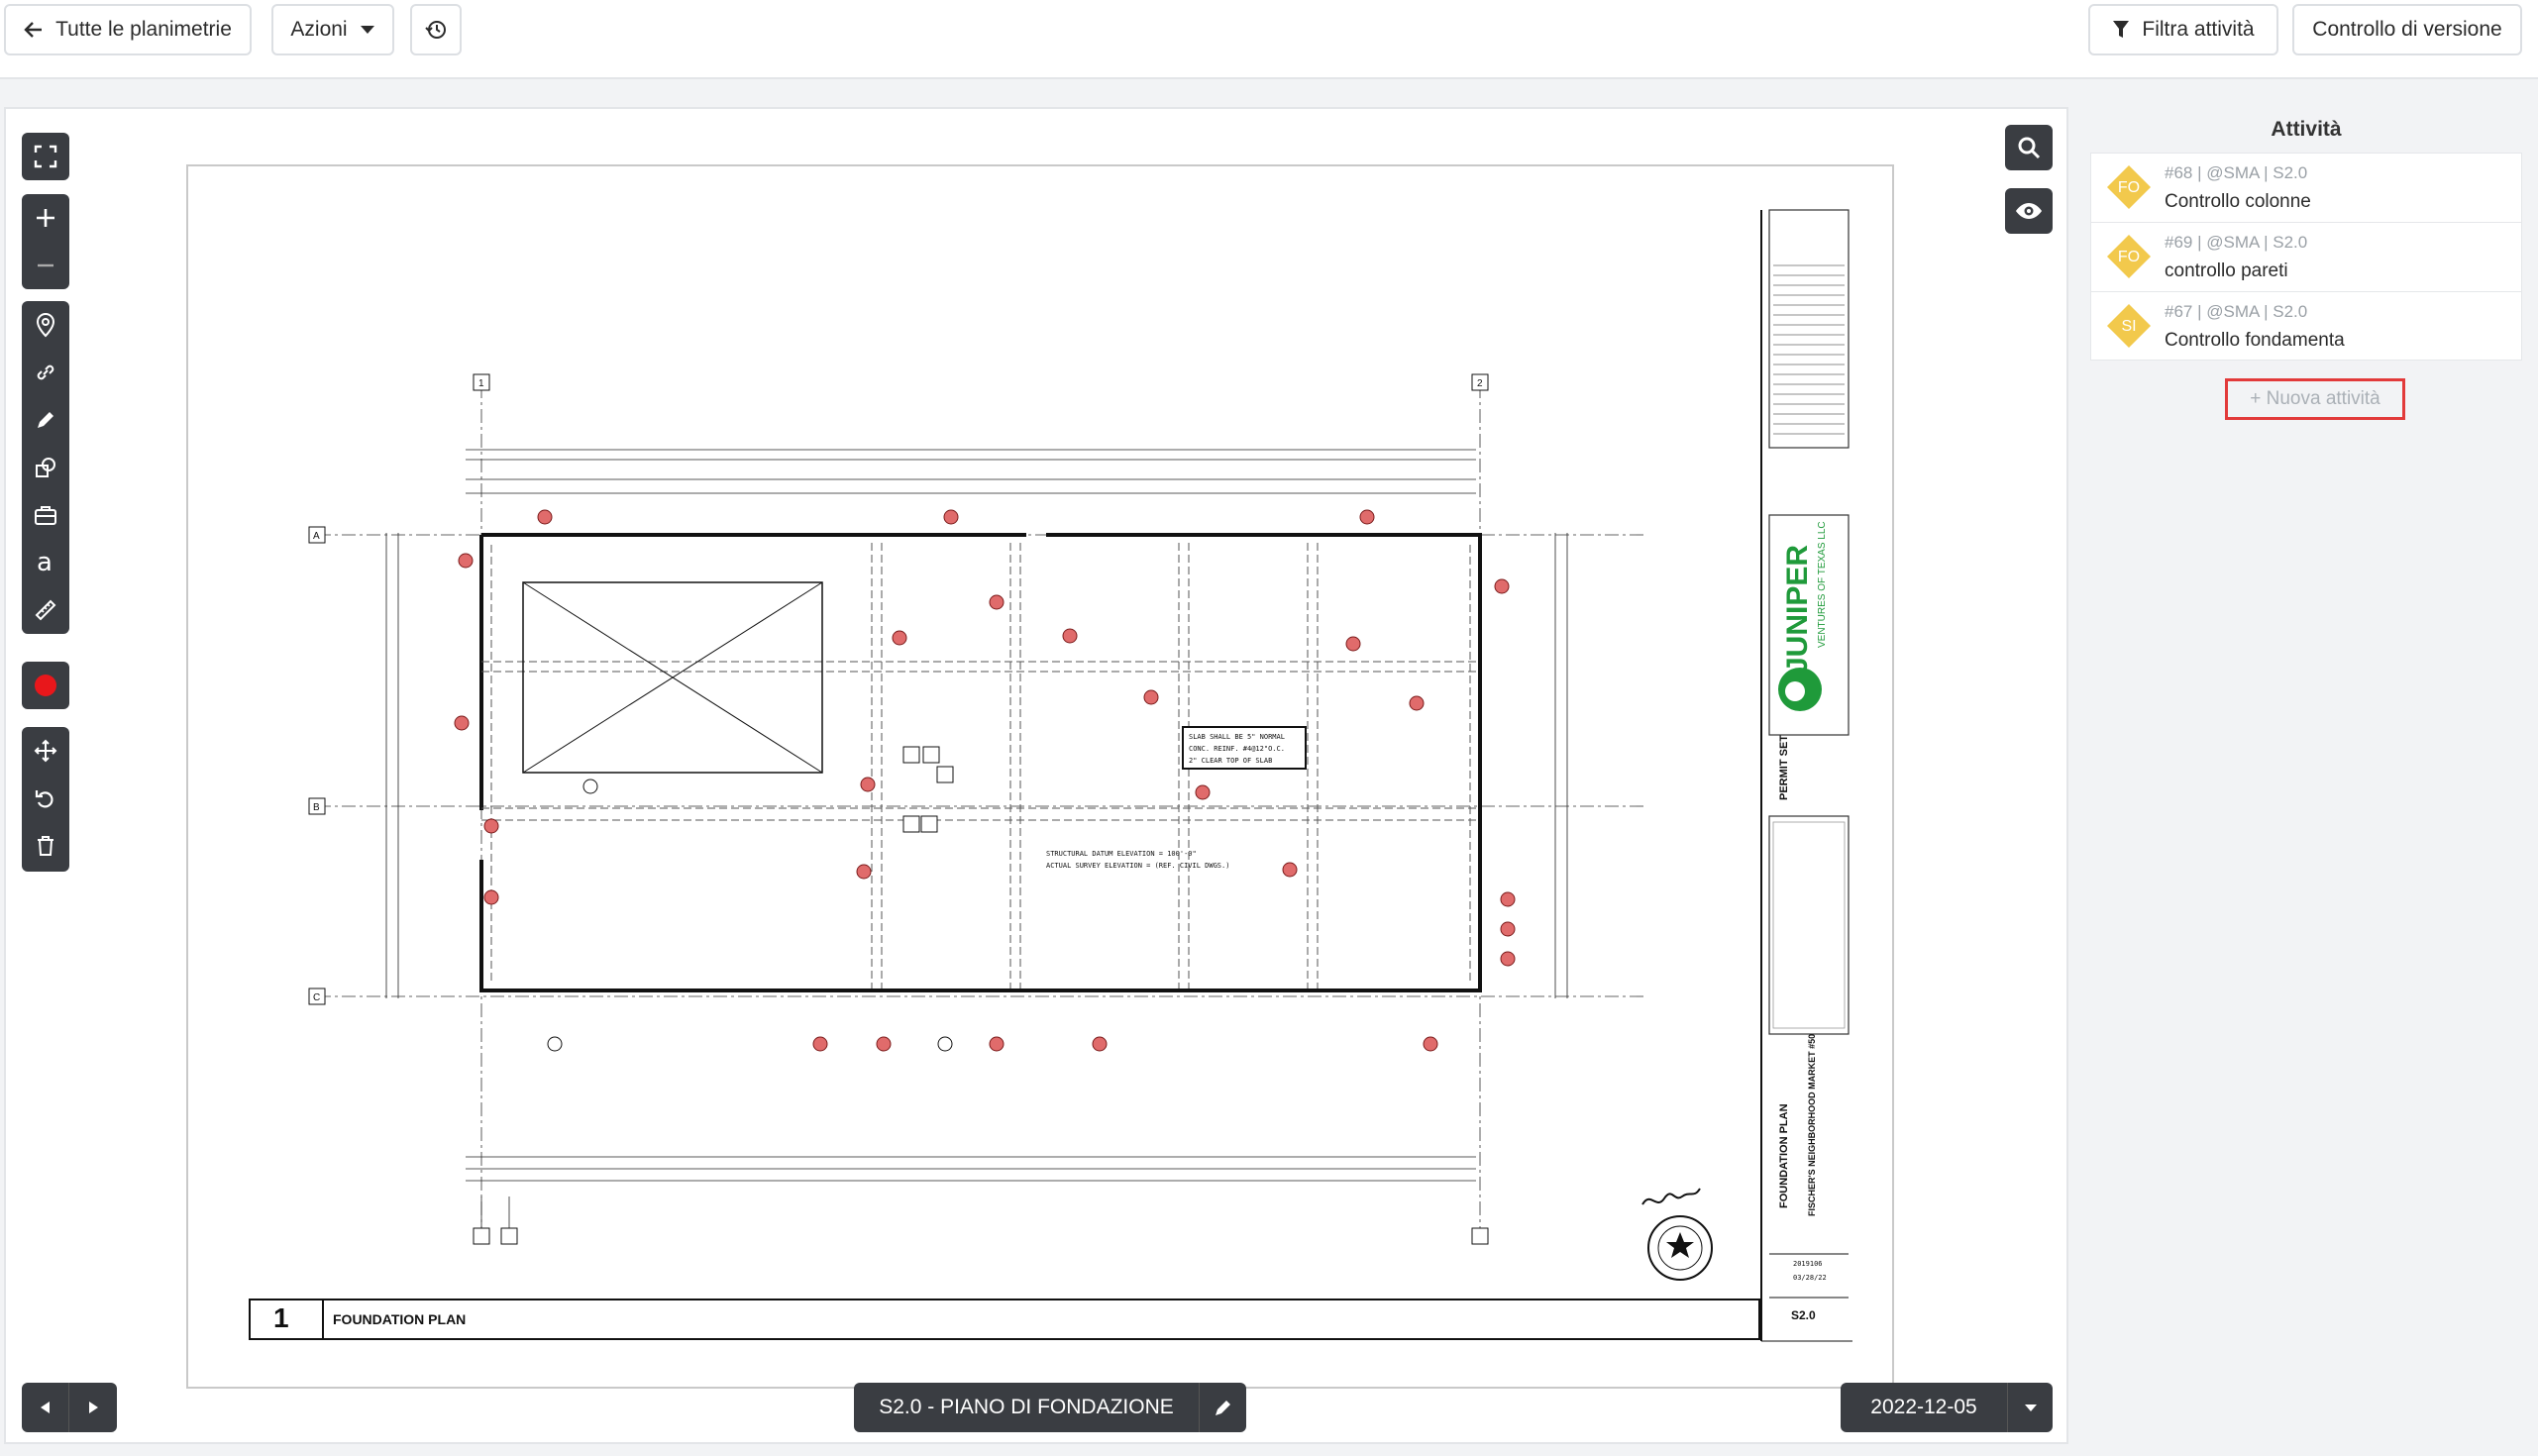 The height and width of the screenshot is (1456, 2538). What do you see at coordinates (1810, 1278) in the screenshot?
I see `drawing-date: 03/28/22` at bounding box center [1810, 1278].